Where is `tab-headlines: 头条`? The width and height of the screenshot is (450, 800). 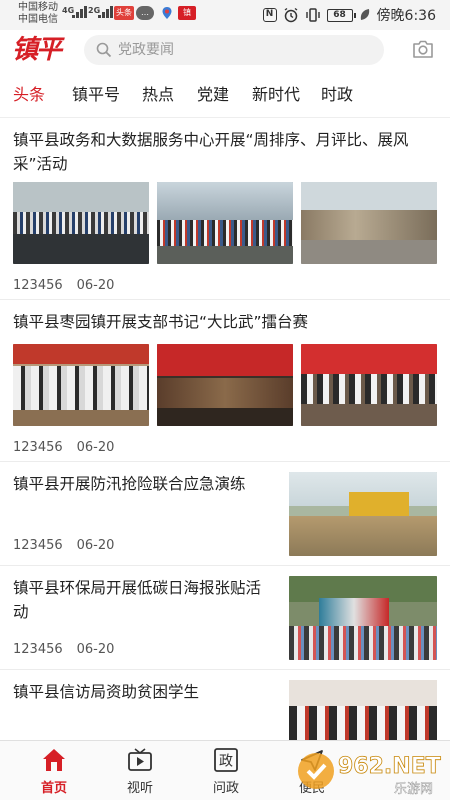 tab-headlines: 头条 is located at coordinates (29, 95).